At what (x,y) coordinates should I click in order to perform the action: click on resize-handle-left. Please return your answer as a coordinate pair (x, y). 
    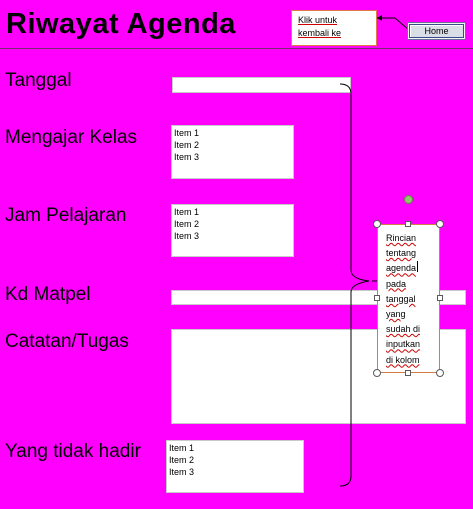
    Looking at the image, I should click on (377, 298).